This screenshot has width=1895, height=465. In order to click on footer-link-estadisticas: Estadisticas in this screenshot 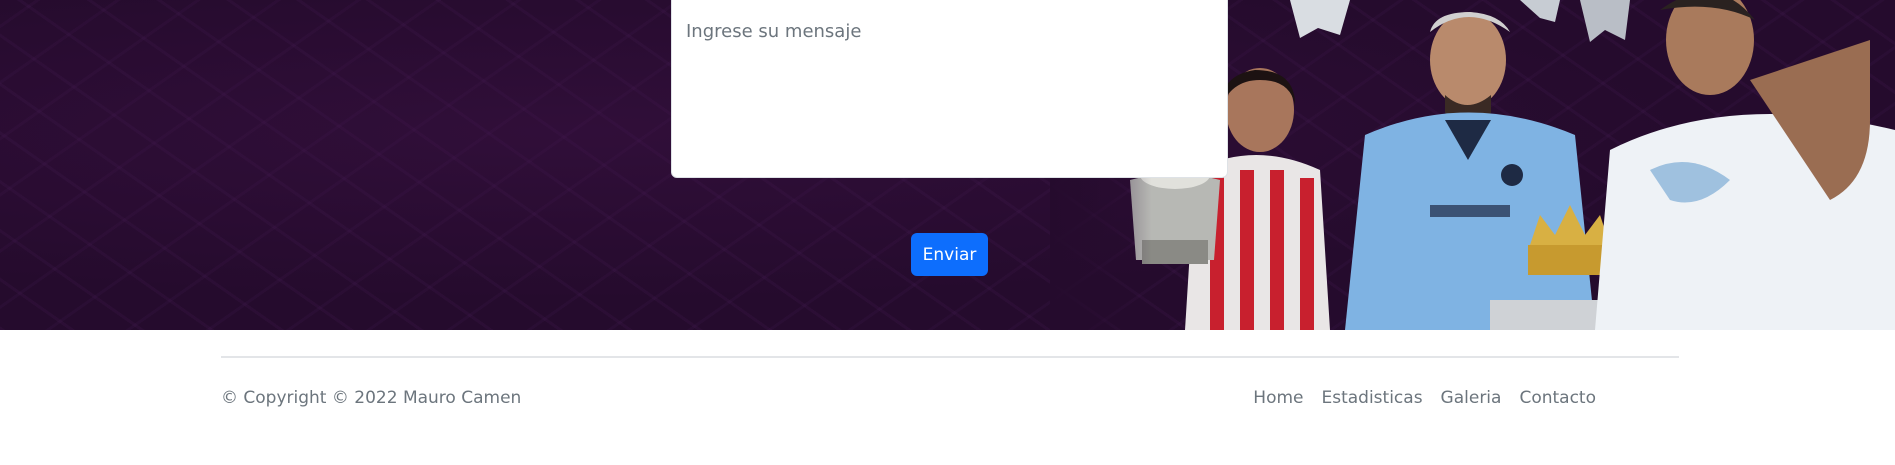, I will do `click(1371, 398)`.